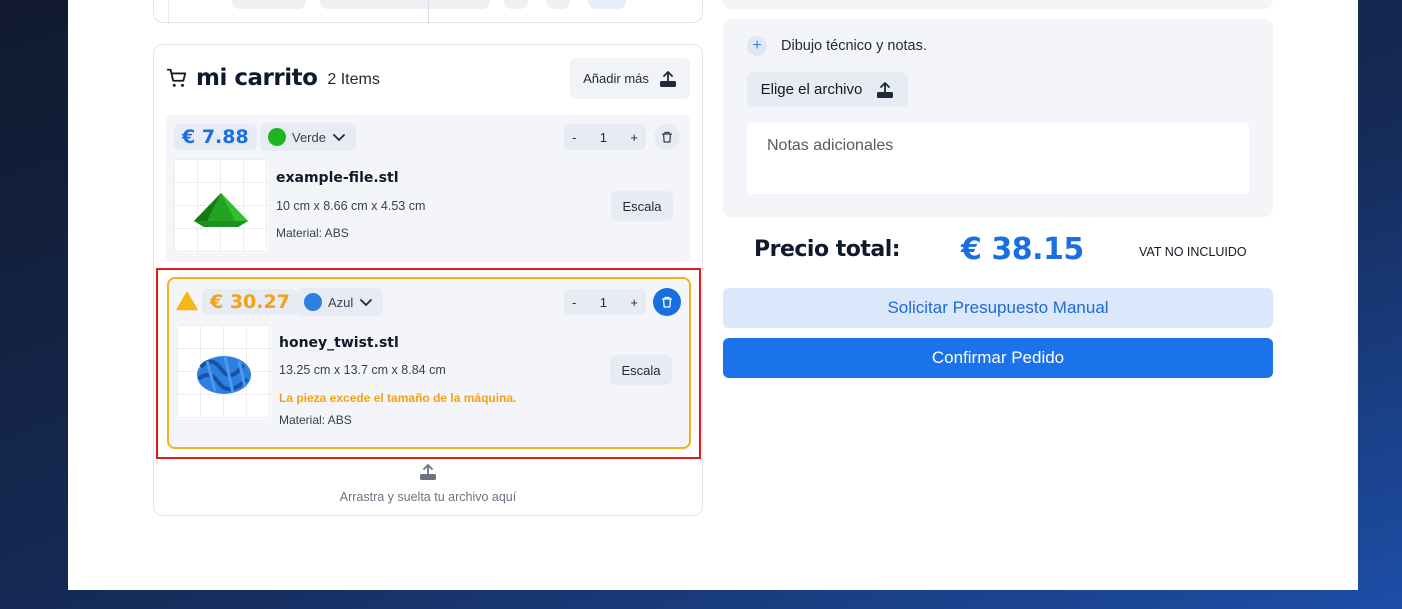  I want to click on notes-heading: Dibujo técnico y notas., so click(854, 46).